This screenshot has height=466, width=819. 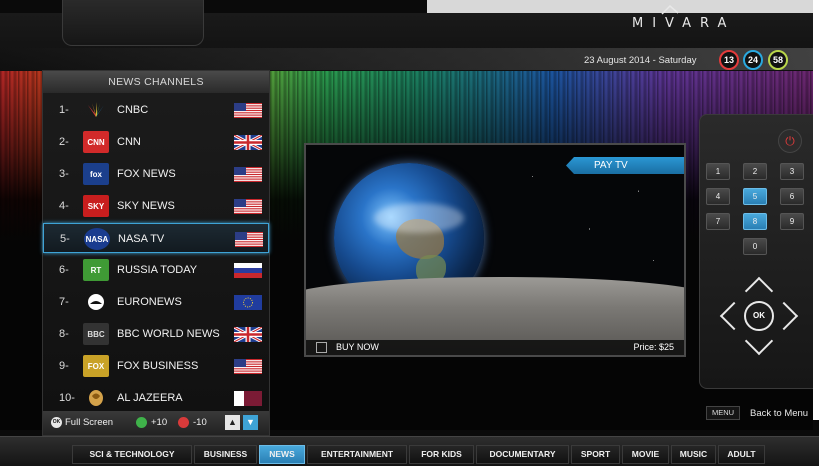 What do you see at coordinates (183, 422) in the screenshot?
I see `red-button-icon` at bounding box center [183, 422].